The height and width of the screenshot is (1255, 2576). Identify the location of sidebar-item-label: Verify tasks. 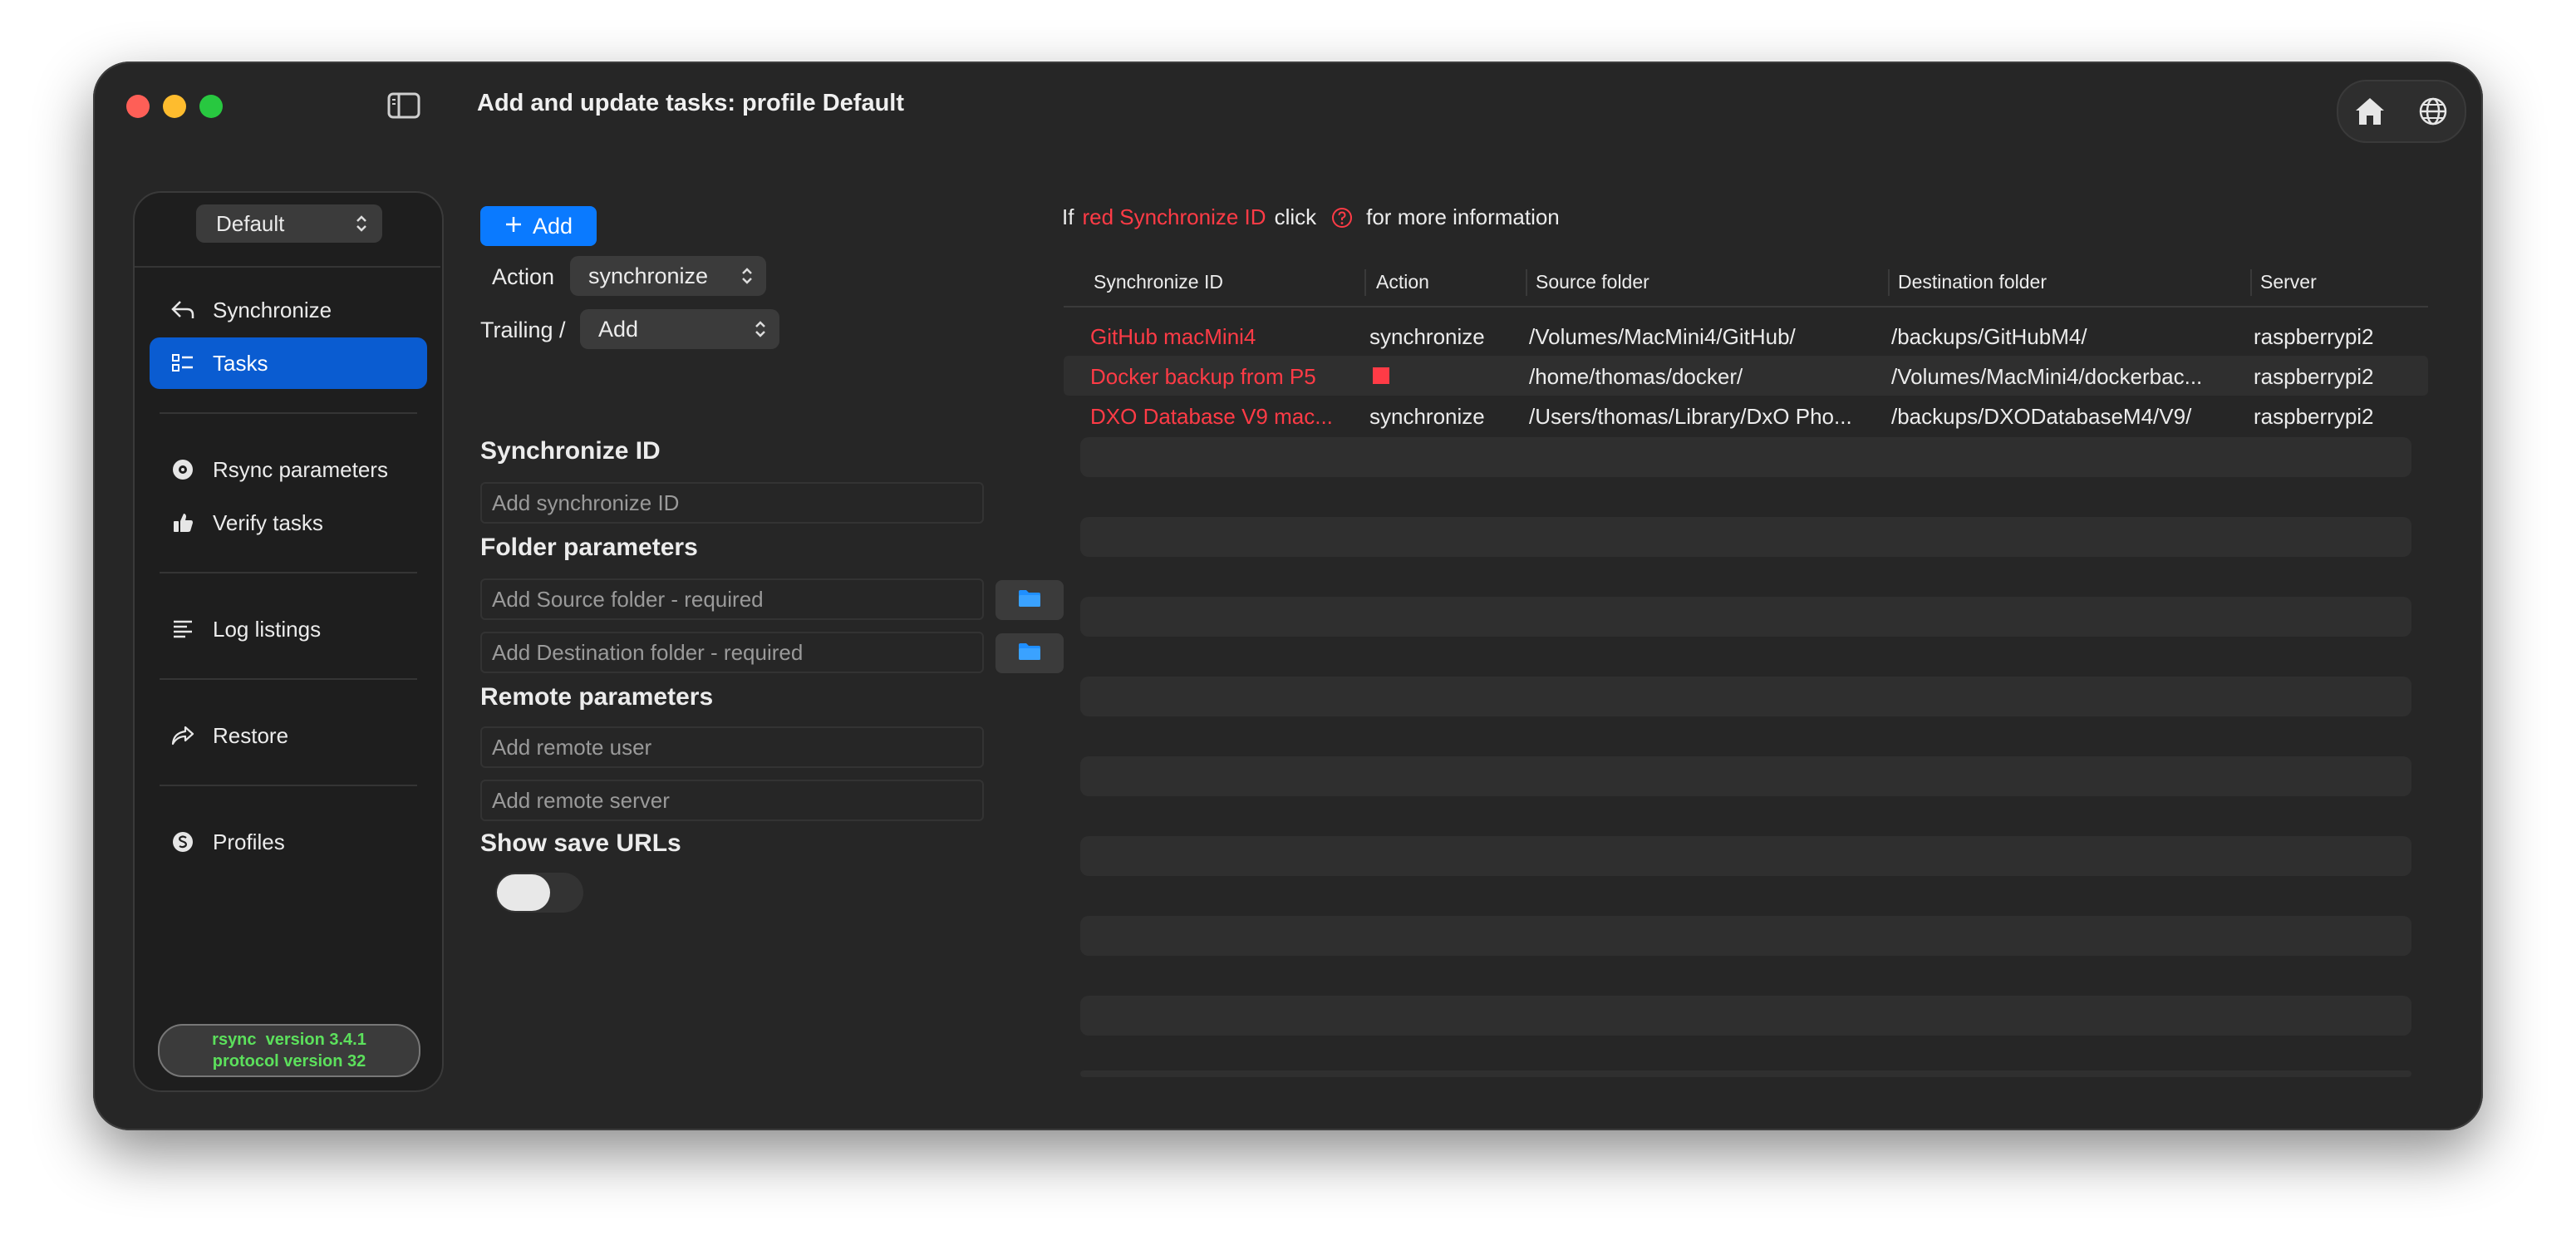
(268, 522).